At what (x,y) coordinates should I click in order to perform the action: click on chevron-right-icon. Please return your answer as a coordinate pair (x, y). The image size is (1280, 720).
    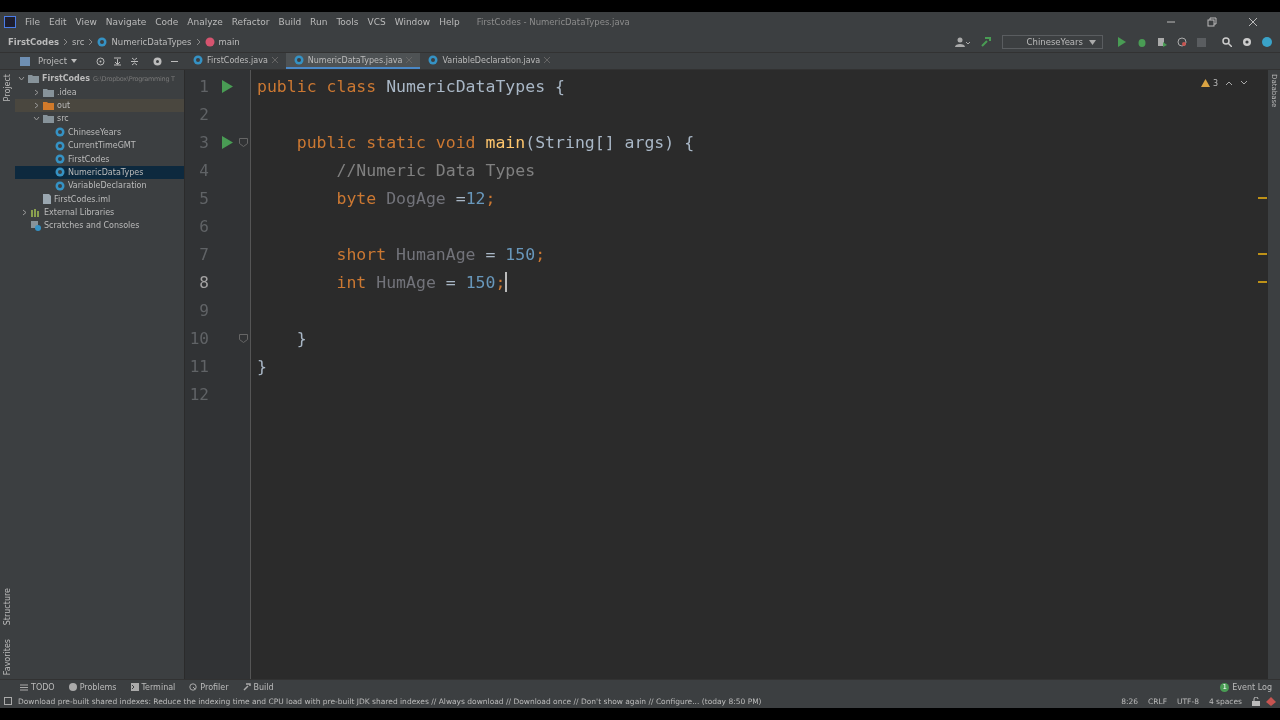
    Looking at the image, I should click on (24, 213).